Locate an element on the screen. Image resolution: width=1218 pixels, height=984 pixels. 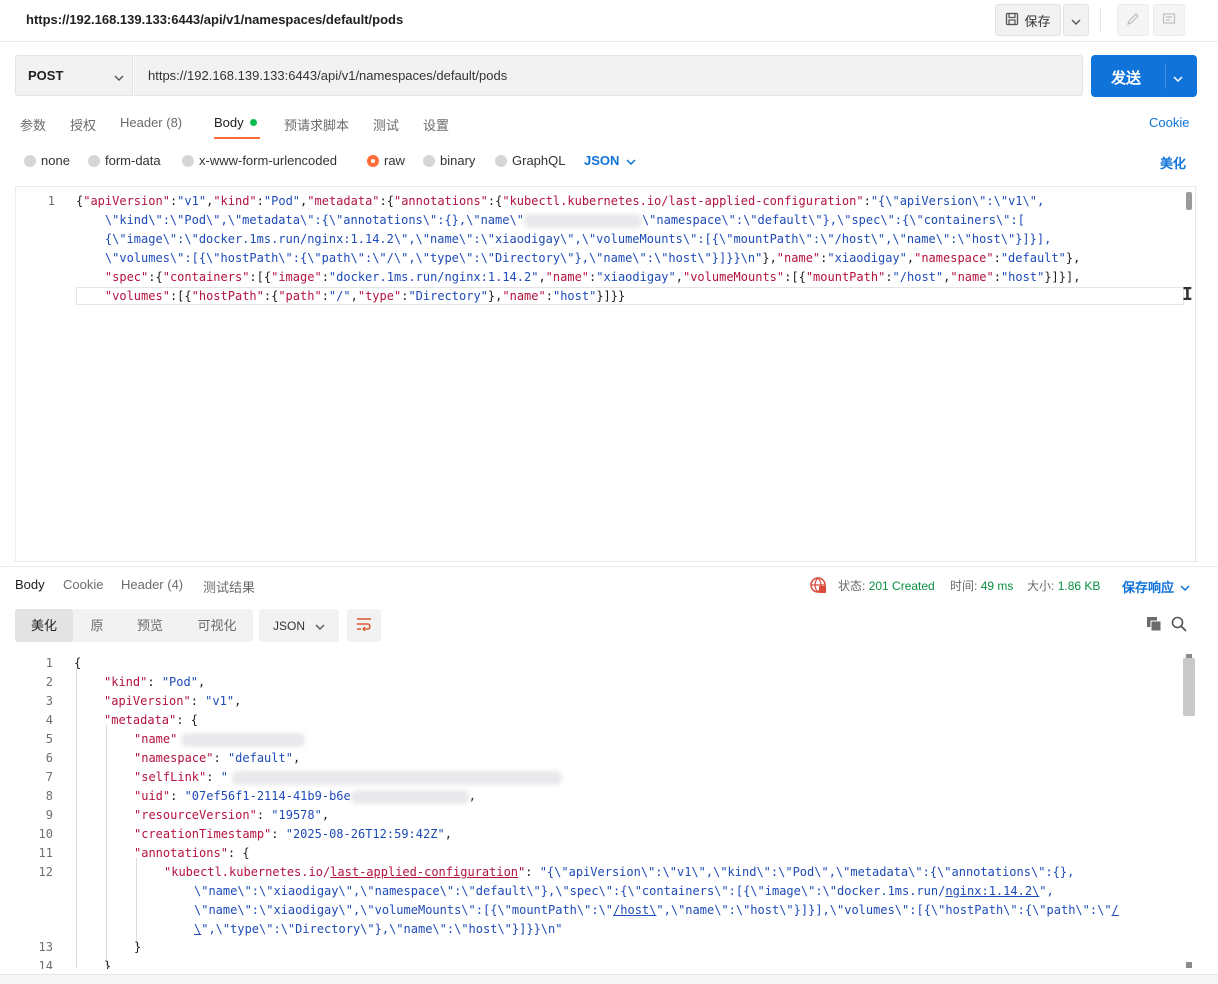
view-preview-button: 预览 is located at coordinates (150, 625).